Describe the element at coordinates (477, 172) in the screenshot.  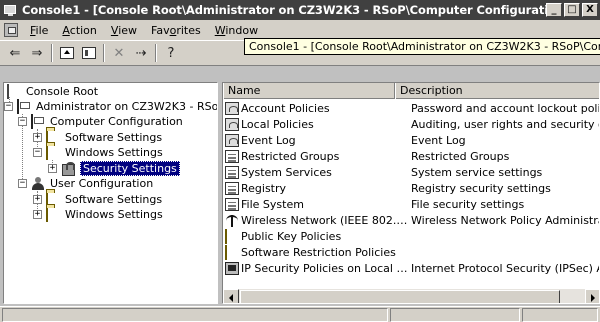
I see `list-item-description: System service settings` at that location.